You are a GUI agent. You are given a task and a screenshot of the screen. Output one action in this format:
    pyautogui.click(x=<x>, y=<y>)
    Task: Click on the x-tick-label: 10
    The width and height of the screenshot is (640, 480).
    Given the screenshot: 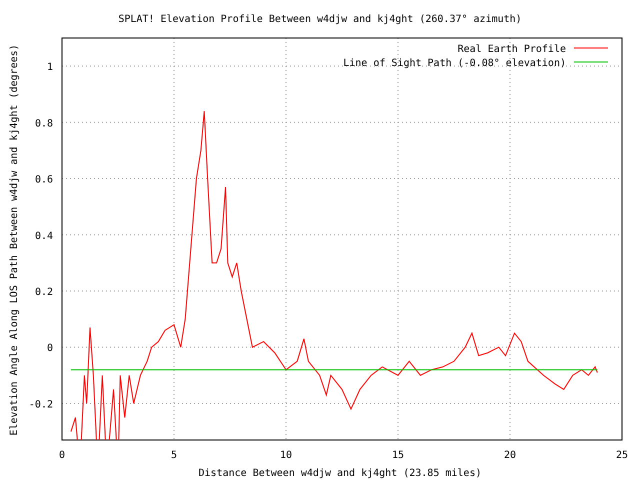 What is the action you would take?
    pyautogui.click(x=286, y=455)
    